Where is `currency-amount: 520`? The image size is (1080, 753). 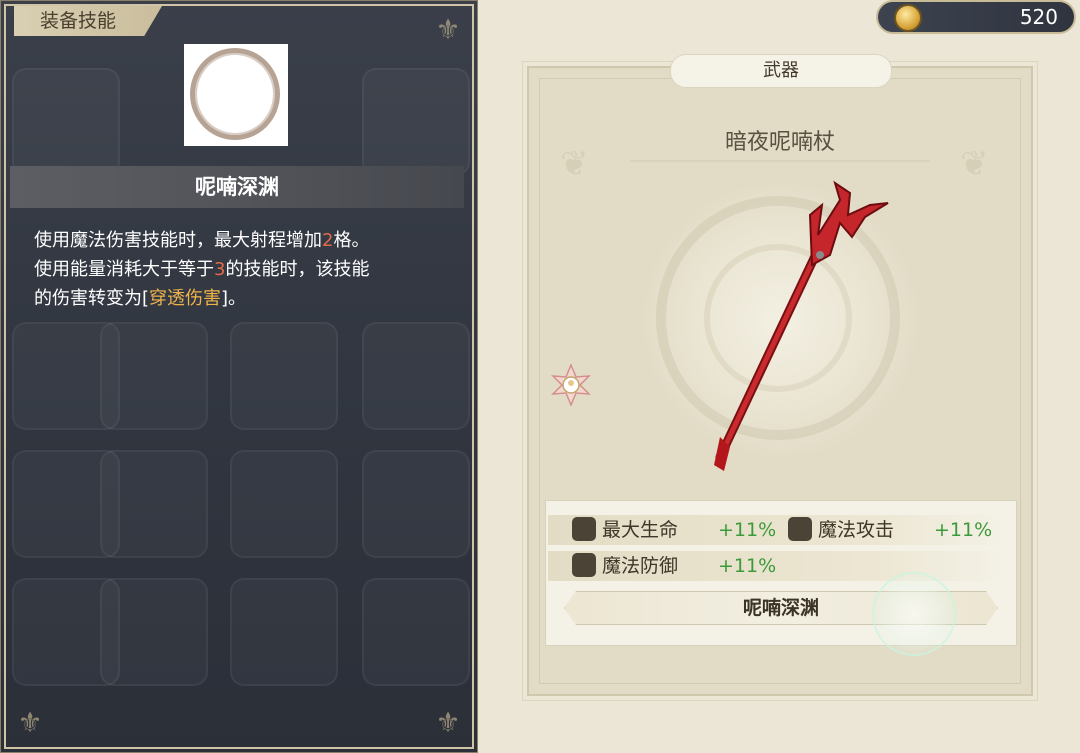
currency-amount: 520 is located at coordinates (1038, 17).